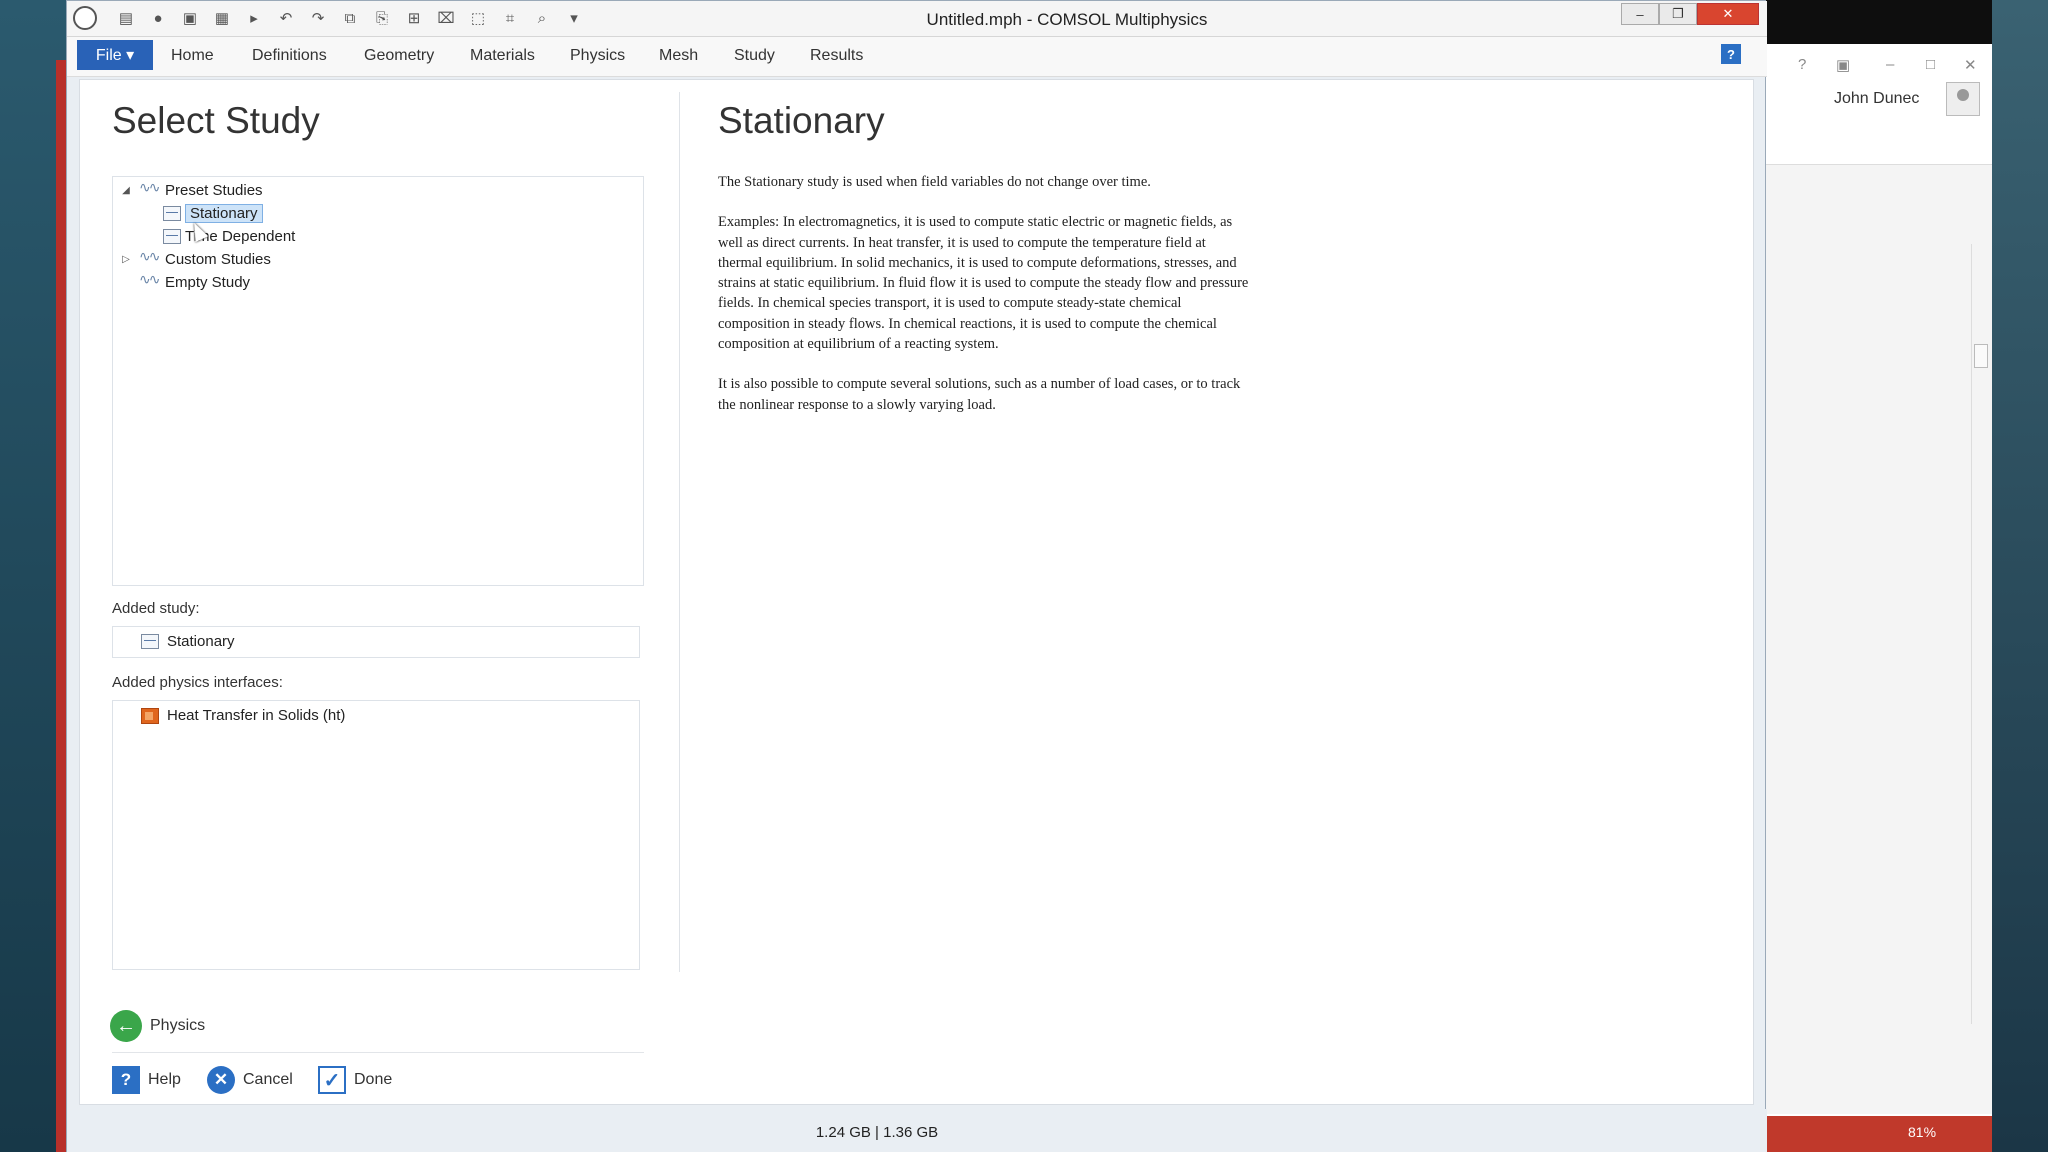  I want to click on back-arrow-icon: ←, so click(126, 1026).